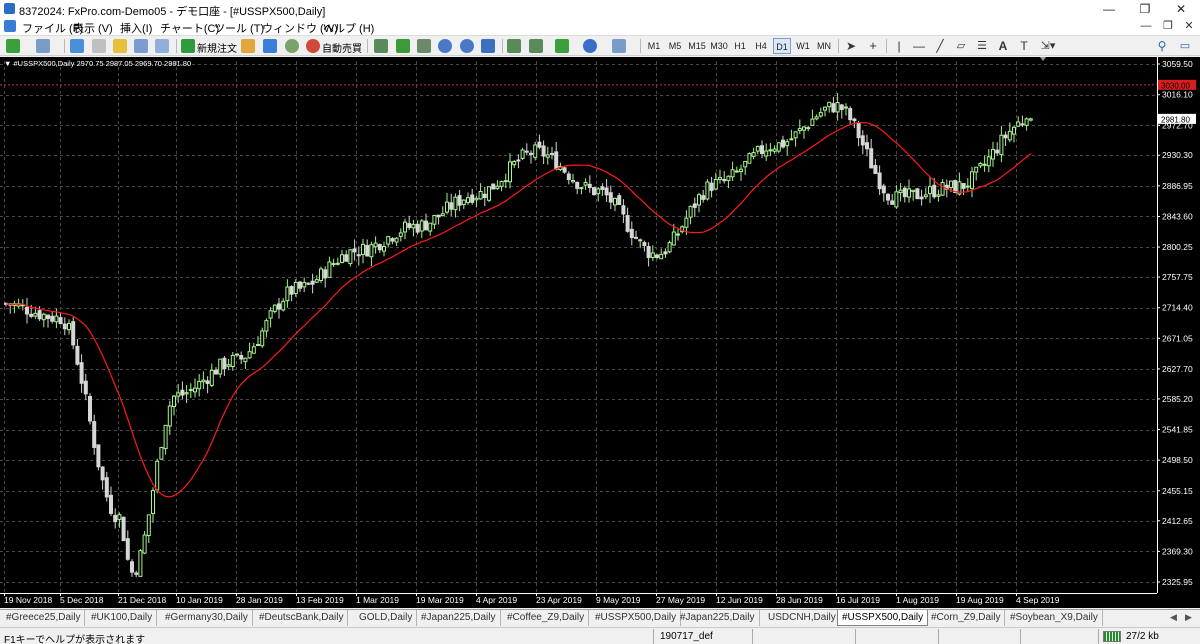 This screenshot has height=644, width=1200. I want to click on tab-coffee-z9-daily: #Coffee_Z9,Daily, so click(546, 618).